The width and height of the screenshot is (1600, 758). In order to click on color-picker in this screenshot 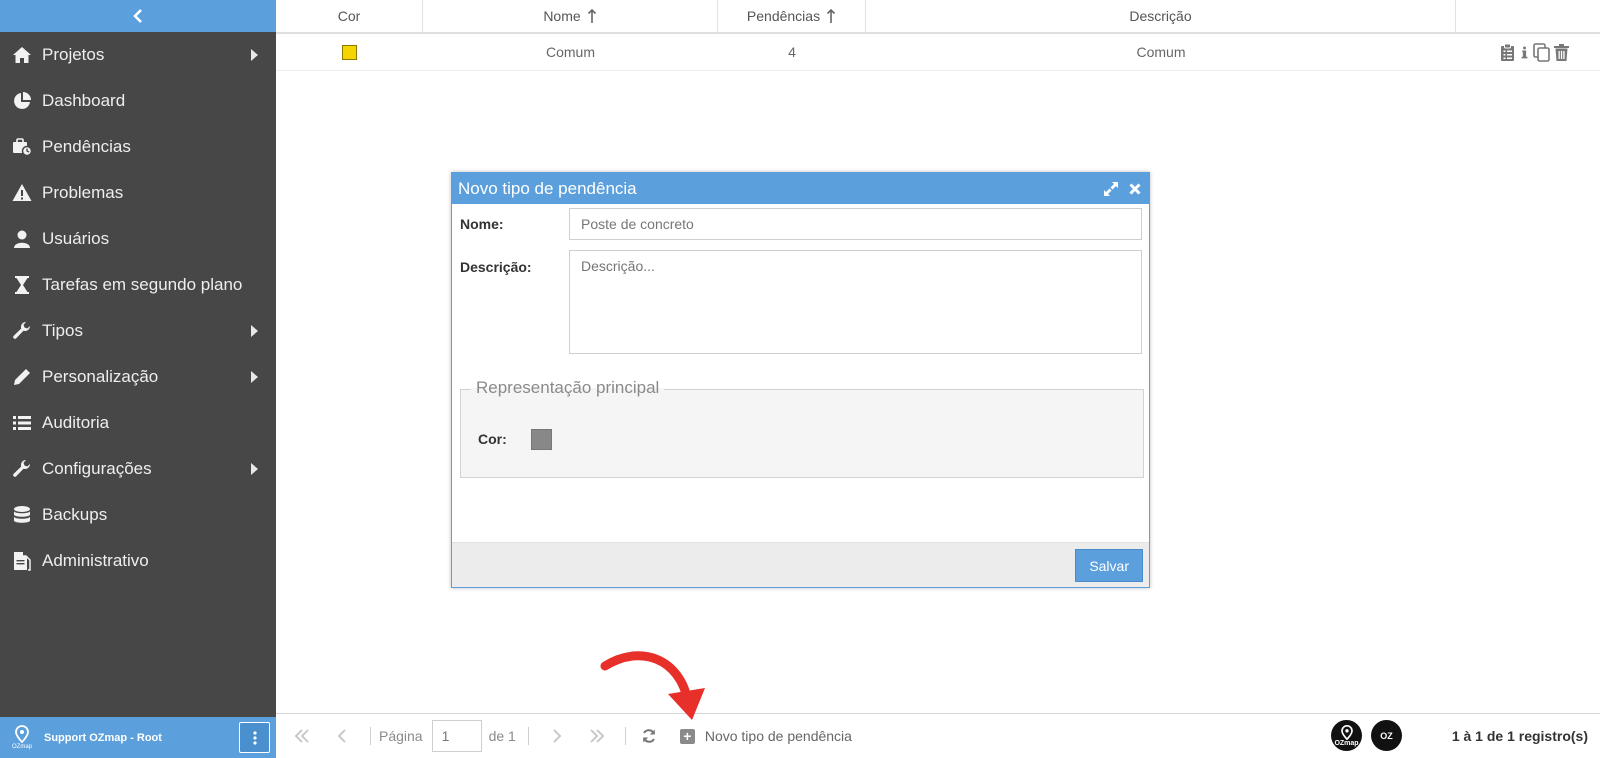, I will do `click(541, 439)`.